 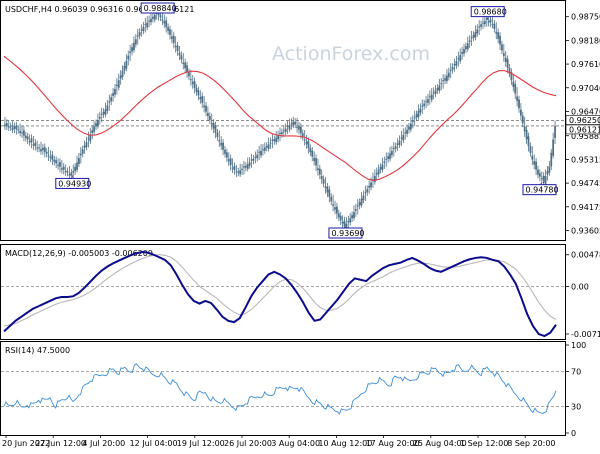 I want to click on x-tick-label: 27 Jun 12:00, so click(x=60, y=443).